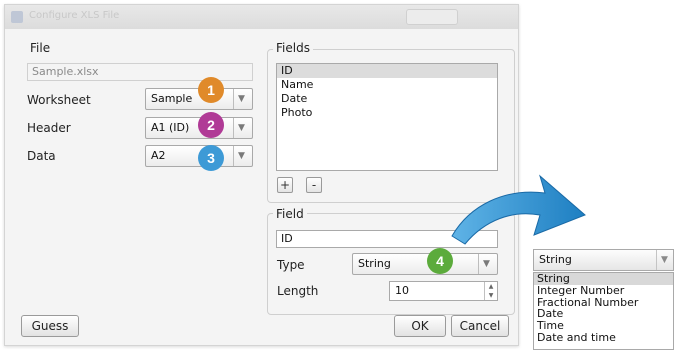 This screenshot has width=677, height=350. What do you see at coordinates (387, 113) in the screenshot?
I see `list-item: Photo` at bounding box center [387, 113].